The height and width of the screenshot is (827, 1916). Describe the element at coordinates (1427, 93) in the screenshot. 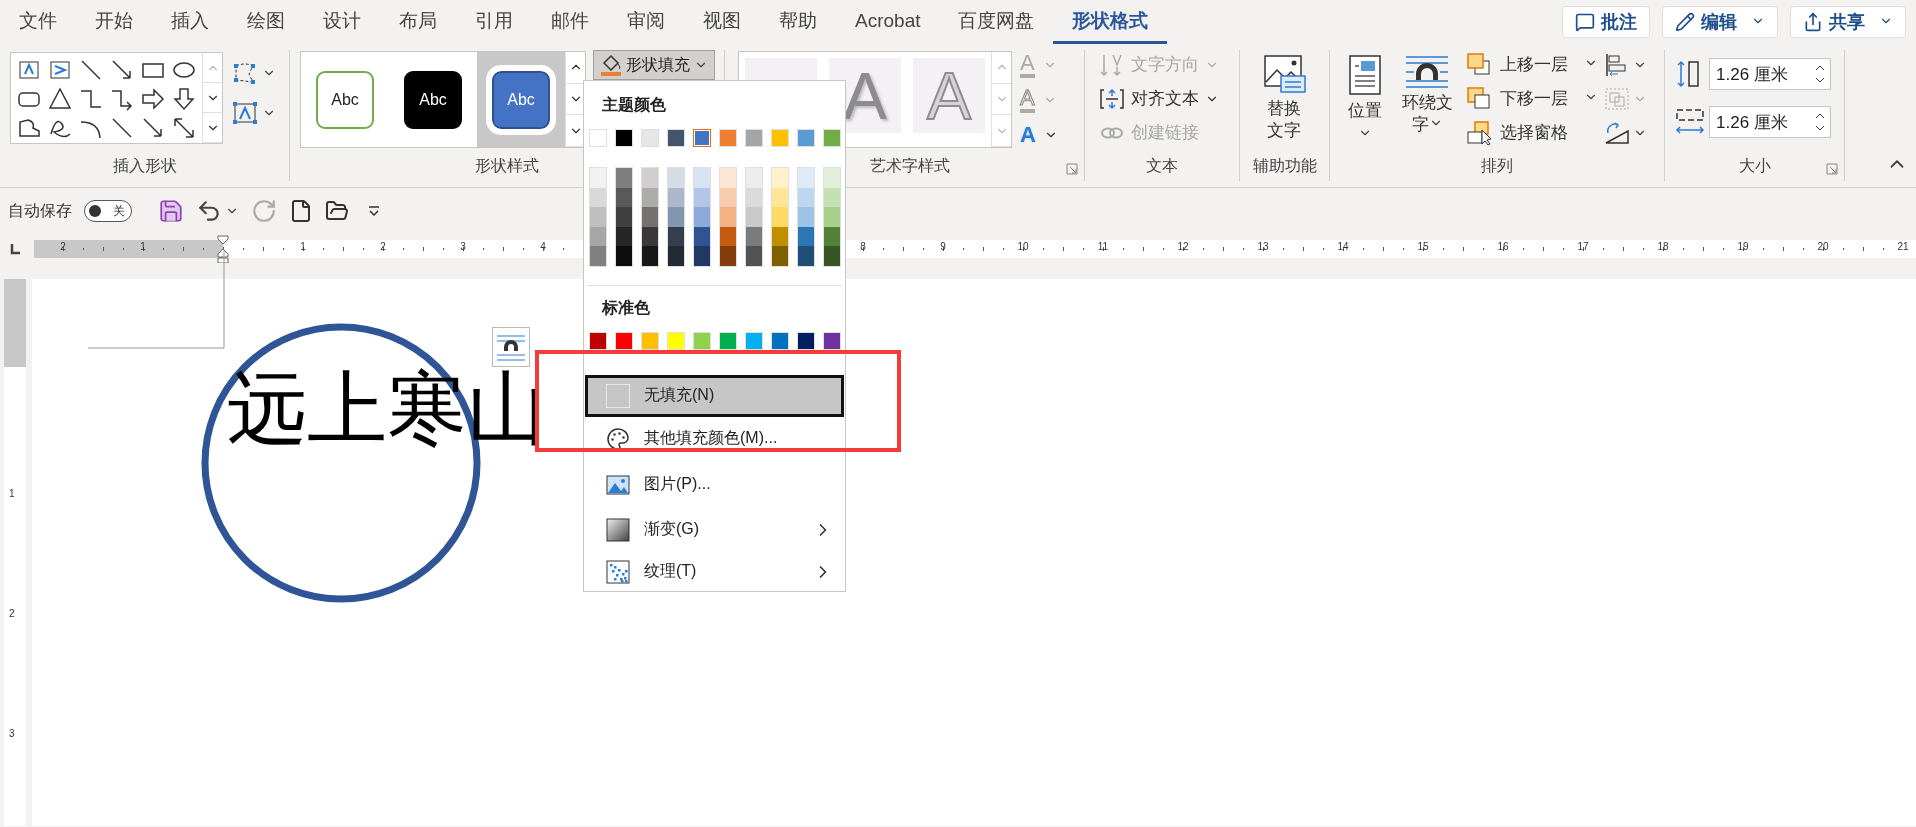

I see `wrap-text-button: 环绕文字` at that location.